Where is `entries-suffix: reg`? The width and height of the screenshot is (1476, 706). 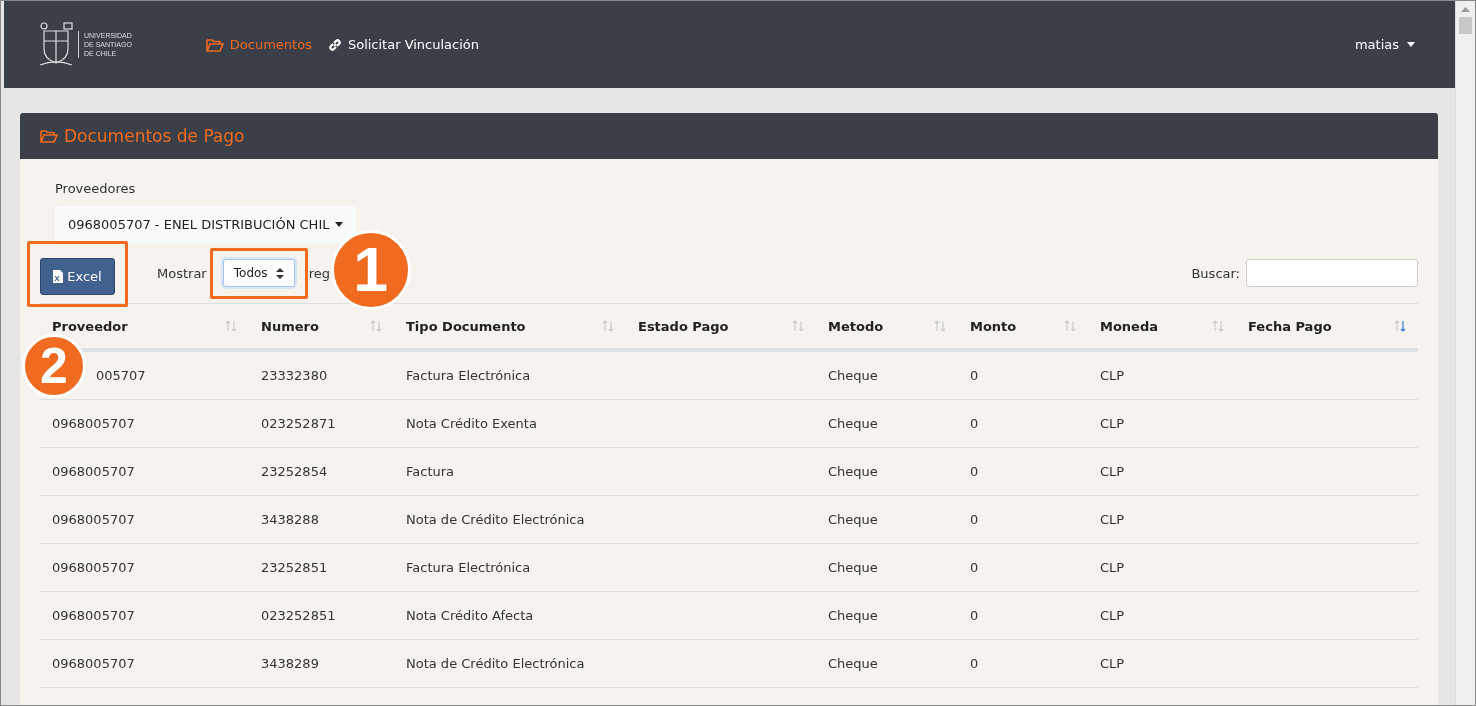
entries-suffix: reg is located at coordinates (319, 273).